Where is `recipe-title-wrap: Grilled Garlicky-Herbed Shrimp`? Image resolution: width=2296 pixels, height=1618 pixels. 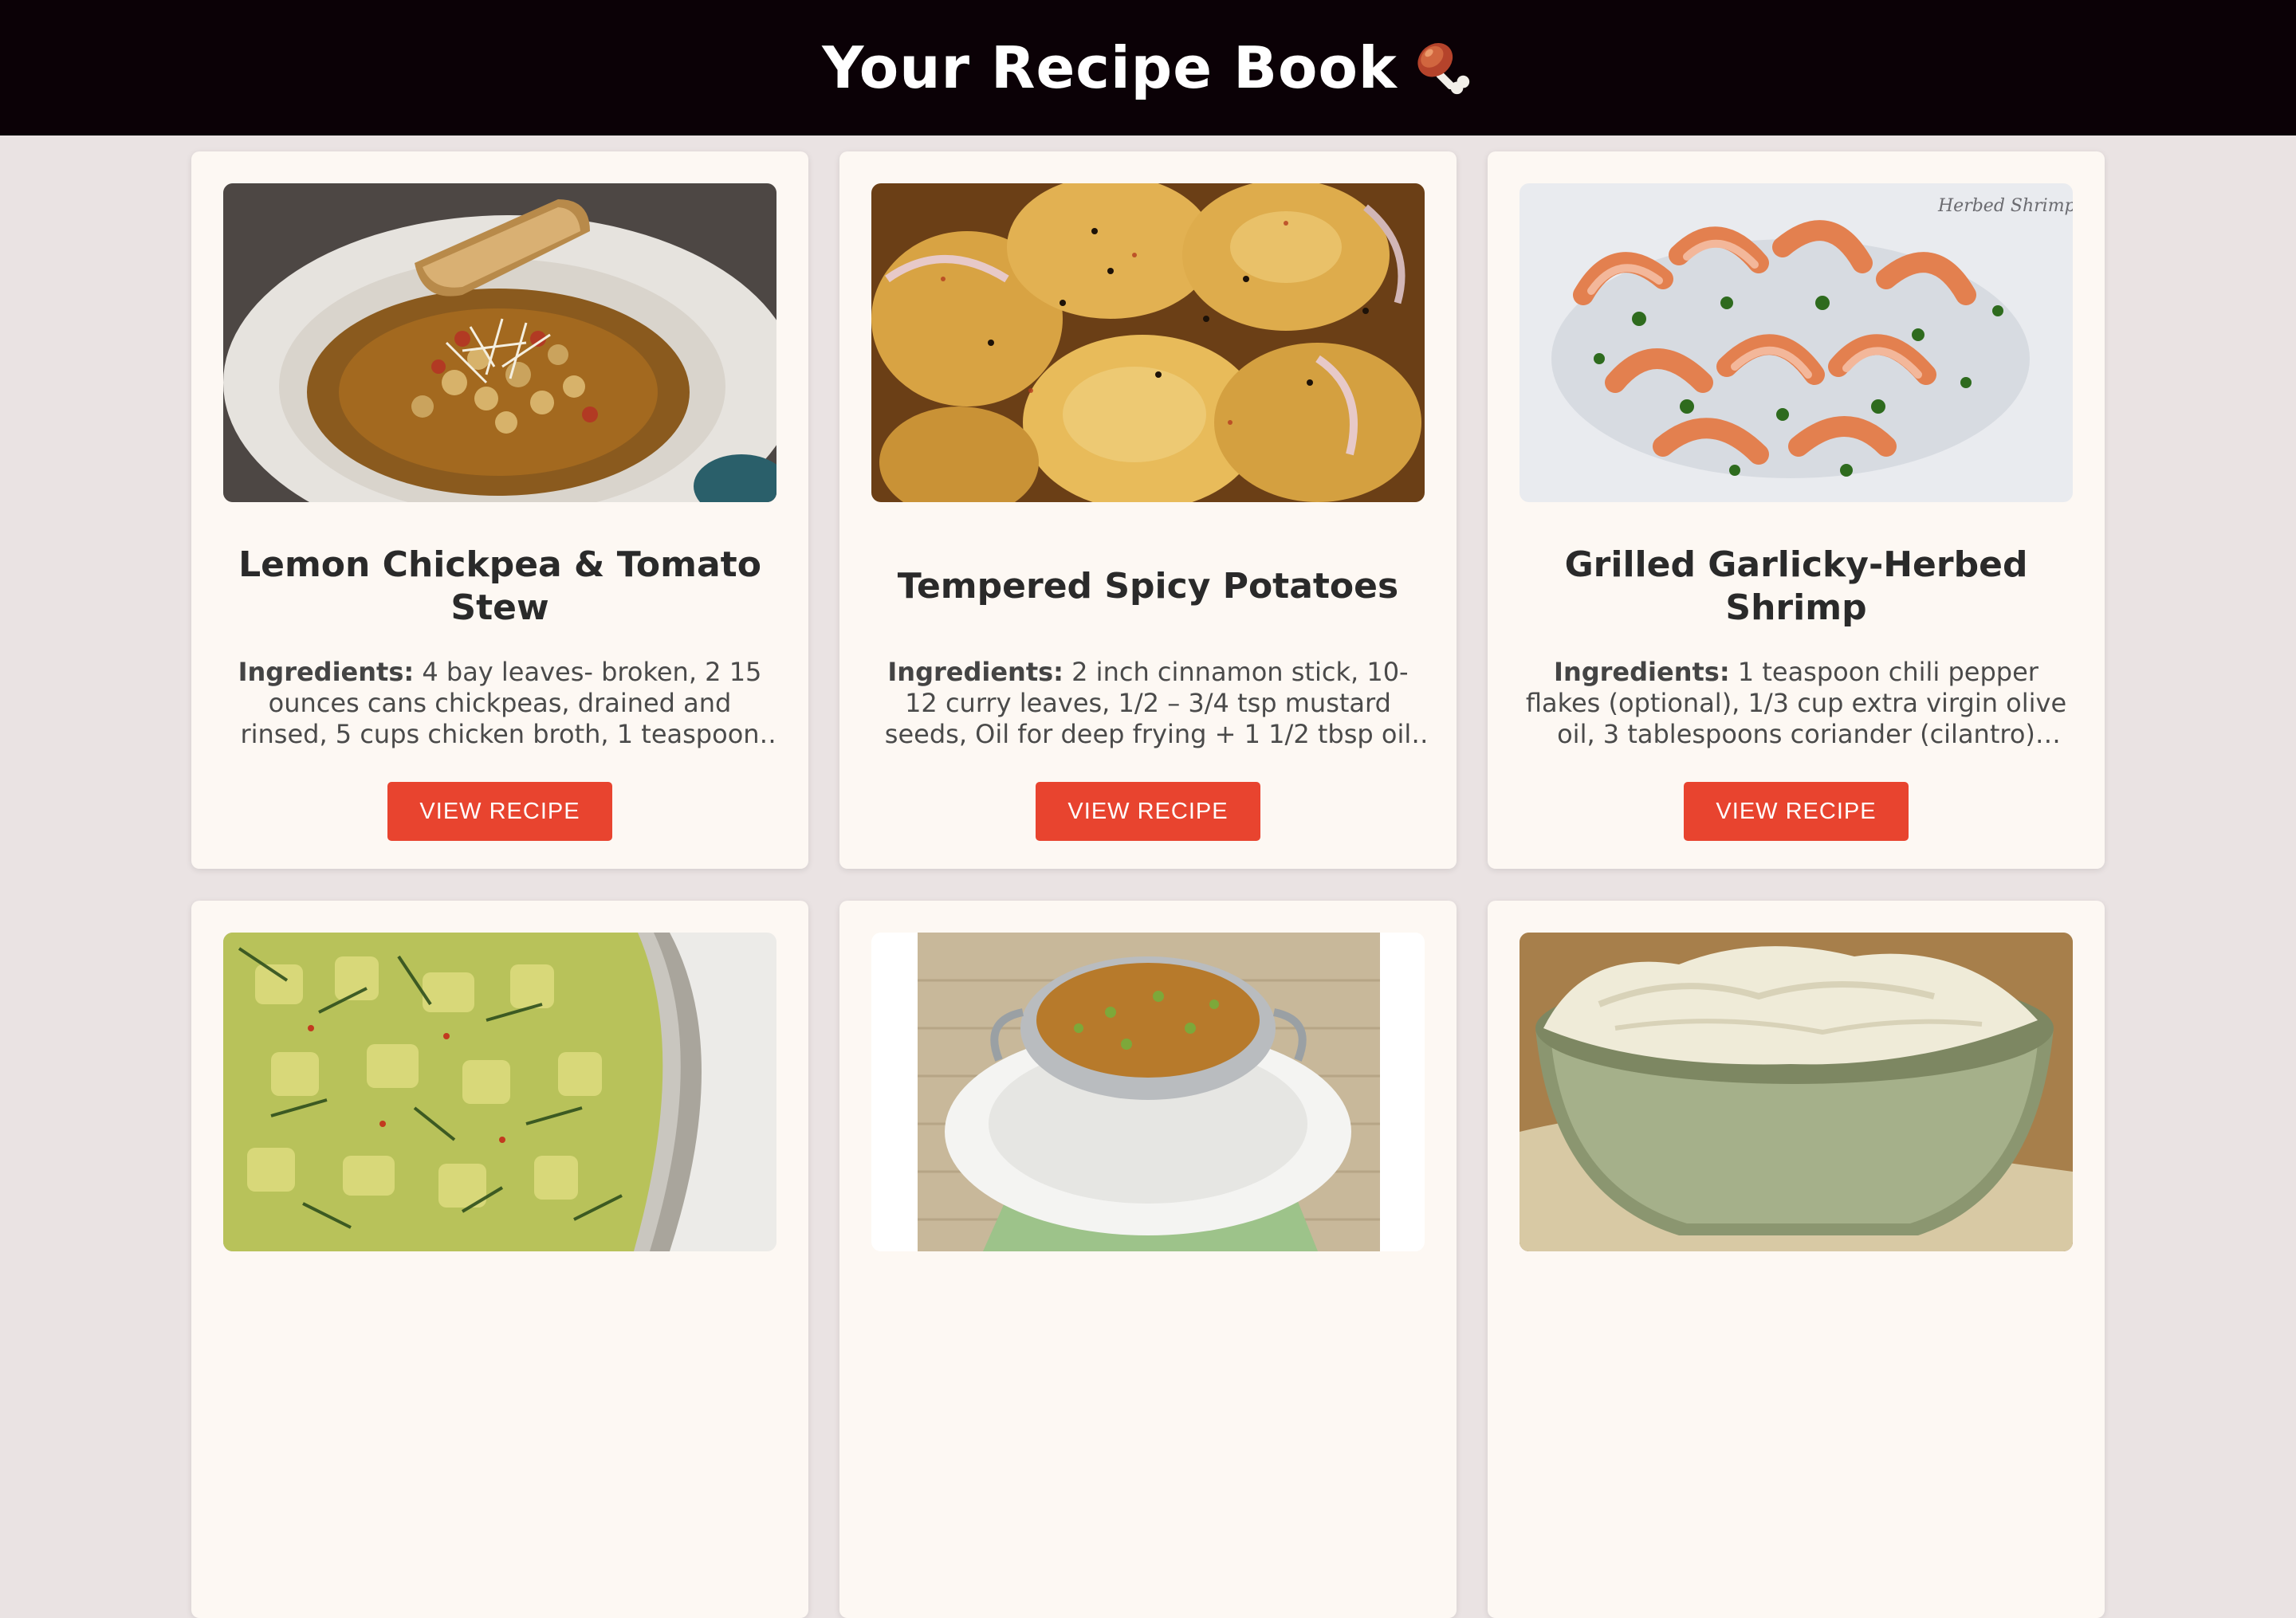
recipe-title-wrap: Grilled Garlicky-Herbed Shrimp is located at coordinates (1796, 586).